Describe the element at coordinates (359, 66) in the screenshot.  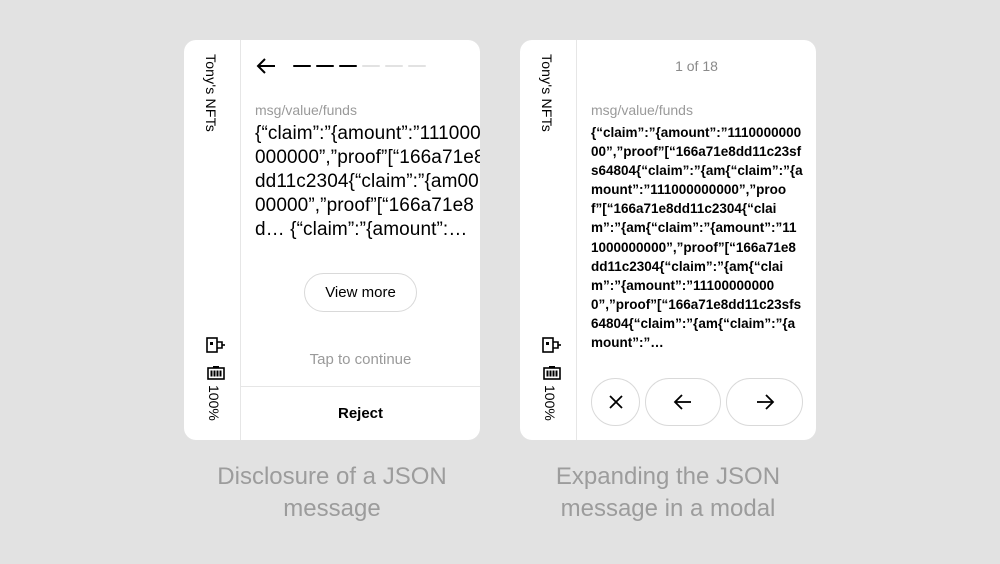
I see `step-progress-bar` at that location.